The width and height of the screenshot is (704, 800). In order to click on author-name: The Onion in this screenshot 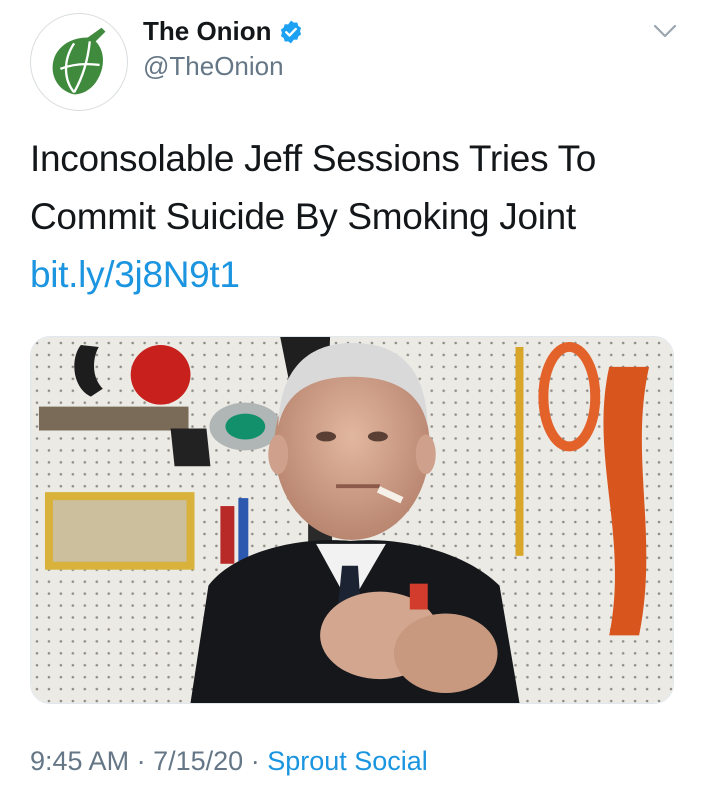, I will do `click(207, 31)`.